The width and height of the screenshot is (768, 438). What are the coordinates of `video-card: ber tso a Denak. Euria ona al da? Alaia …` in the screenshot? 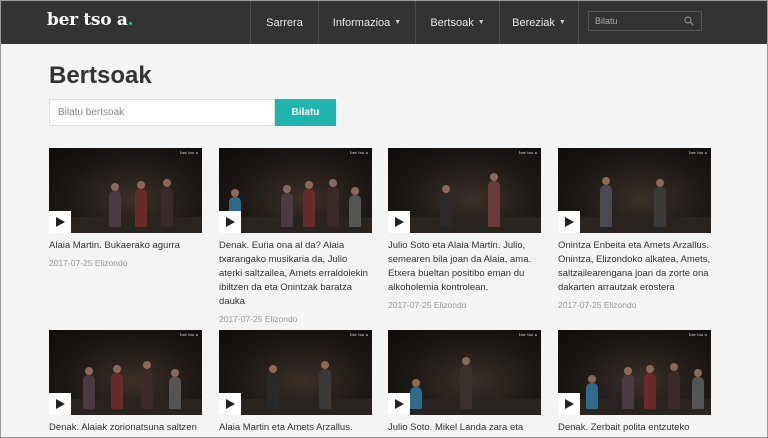 It's located at (295, 236).